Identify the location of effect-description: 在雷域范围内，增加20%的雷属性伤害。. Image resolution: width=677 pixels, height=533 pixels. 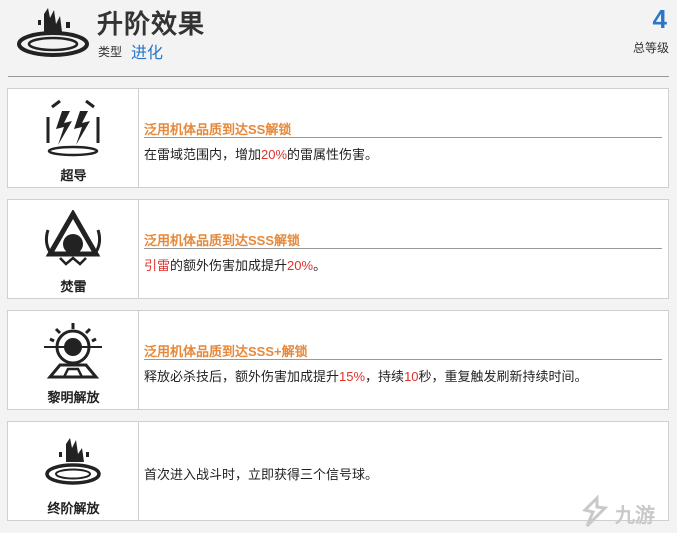
(261, 153).